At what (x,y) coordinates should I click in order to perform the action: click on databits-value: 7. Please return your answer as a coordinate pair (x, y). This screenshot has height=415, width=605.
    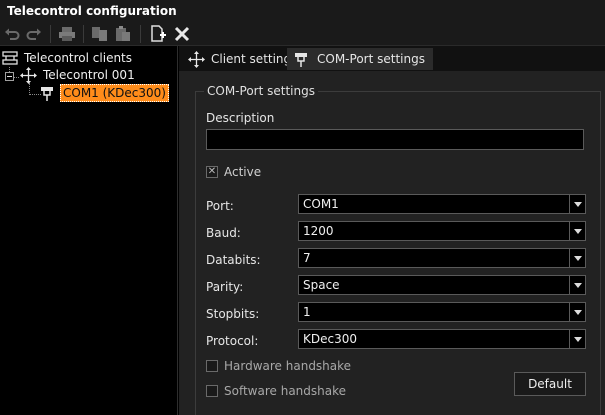
    Looking at the image, I should click on (307, 258).